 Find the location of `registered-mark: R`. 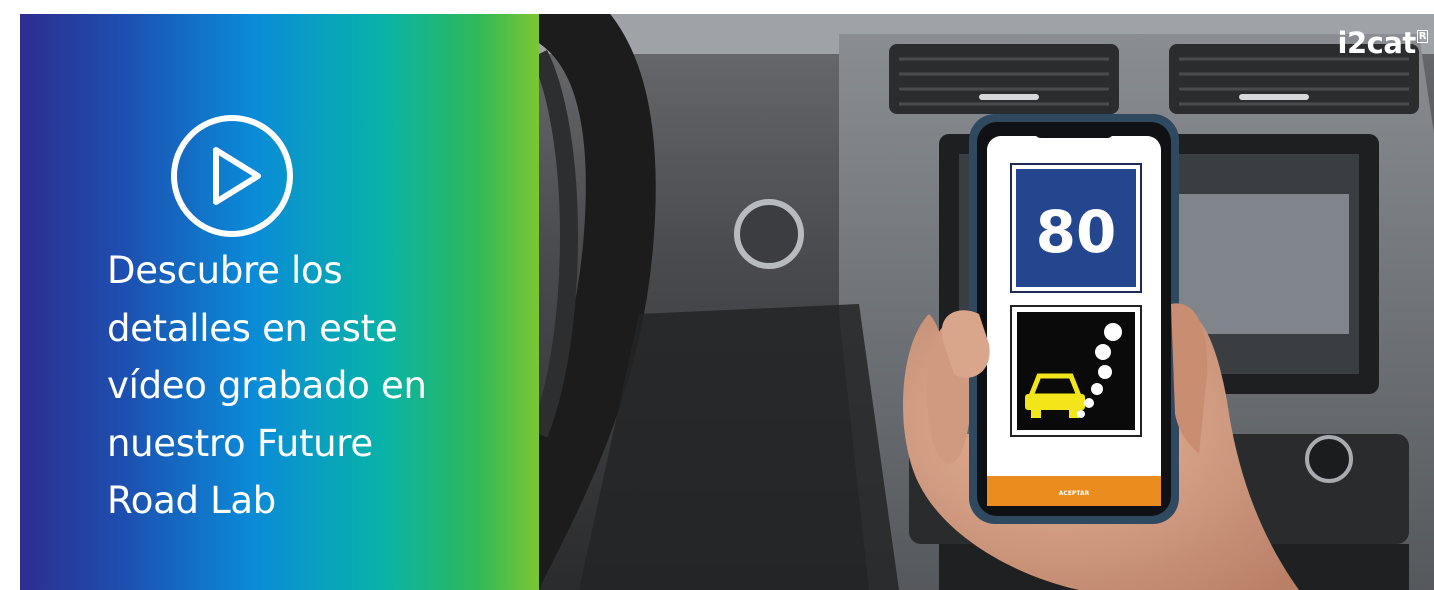

registered-mark: R is located at coordinates (1422, 36).